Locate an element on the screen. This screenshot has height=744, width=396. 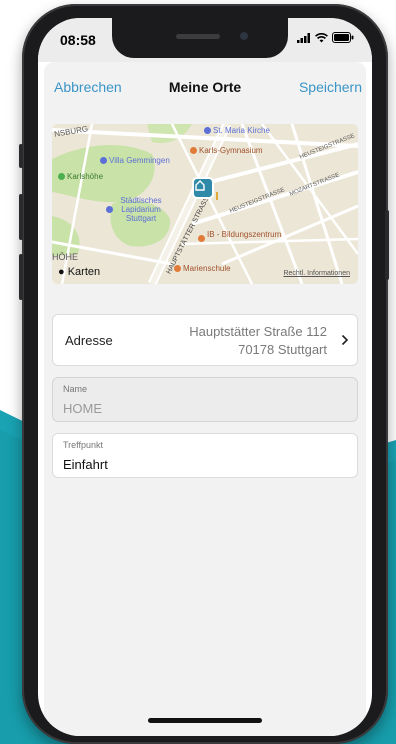
poi-st-maria-label: St. Maria Kirche is located at coordinates (241, 130).